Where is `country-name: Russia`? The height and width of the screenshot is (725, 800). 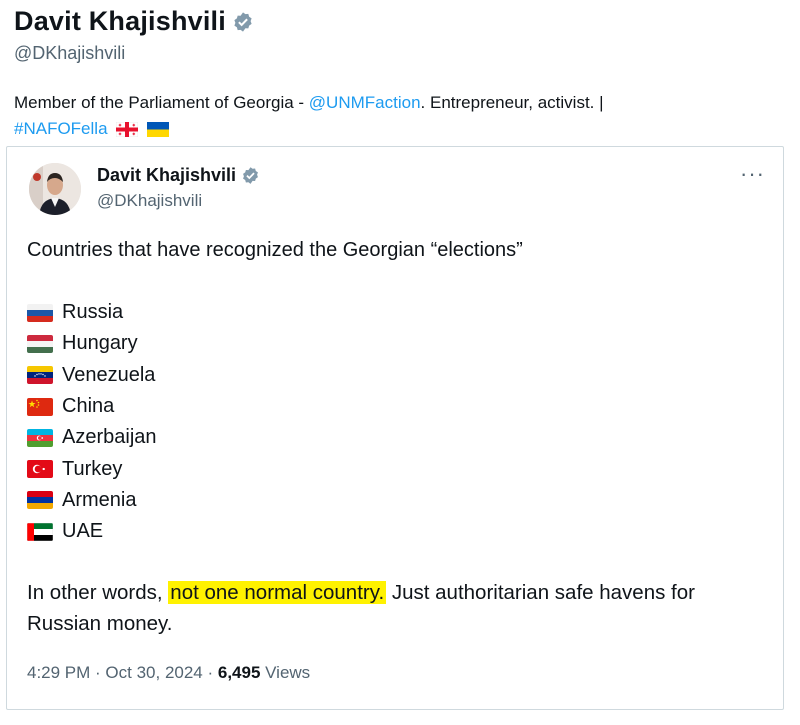 country-name: Russia is located at coordinates (93, 312).